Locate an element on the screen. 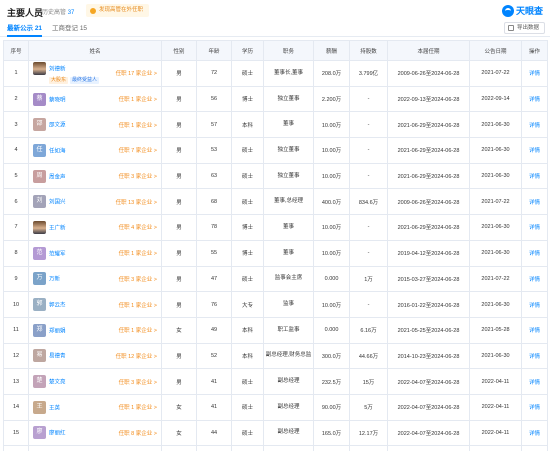 This screenshot has height=451, width=550. salary-cell: 0.000 is located at coordinates (331, 279).